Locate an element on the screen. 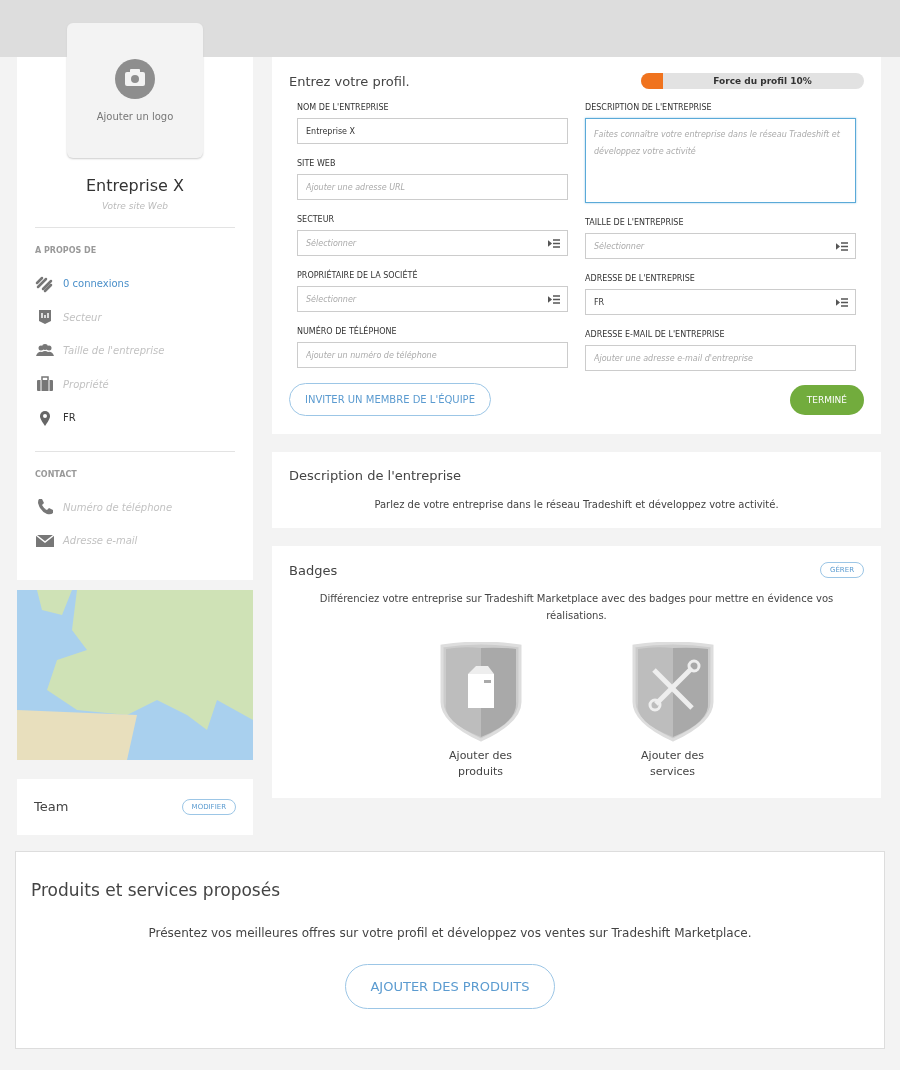  input-field: Ajouter un numéro de téléphone is located at coordinates (432, 355).